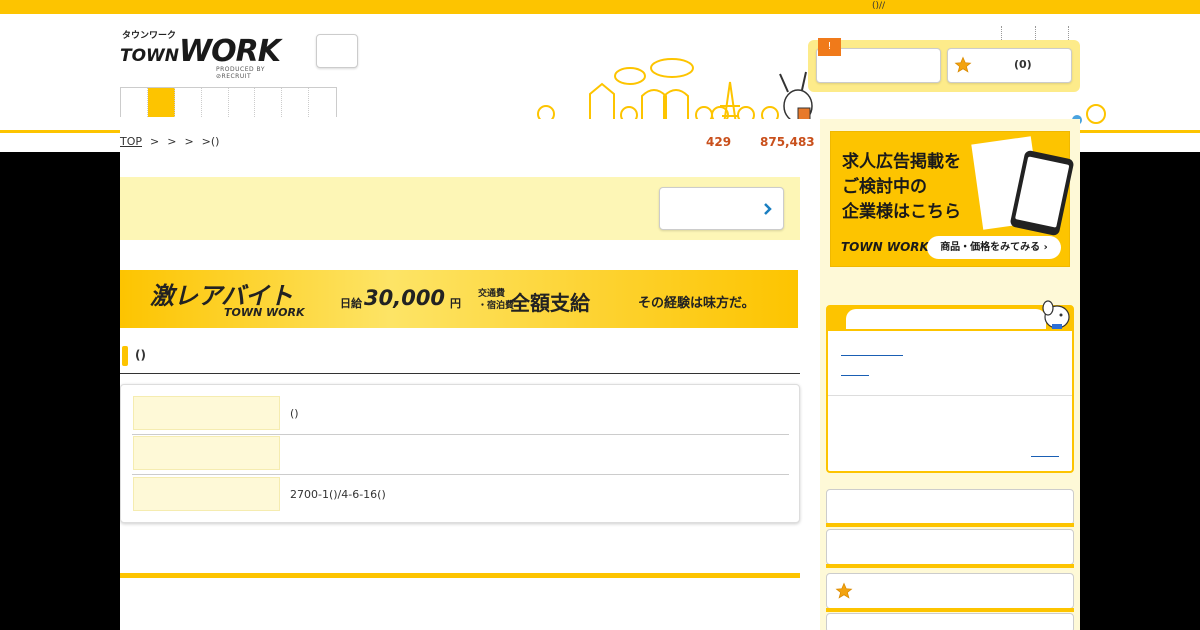 Image resolution: width=1200 pixels, height=630 pixels. What do you see at coordinates (787, 142) in the screenshot?
I see `total-jobs-count: 875,483` at bounding box center [787, 142].